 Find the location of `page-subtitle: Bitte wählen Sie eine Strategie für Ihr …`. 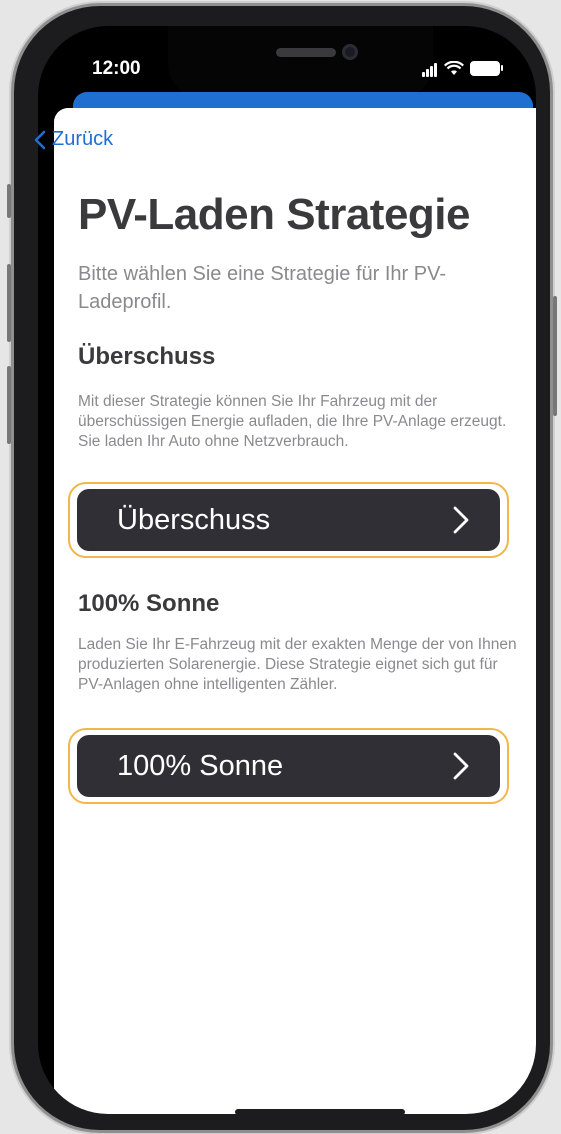

page-subtitle: Bitte wählen Sie eine Strategie für Ihr … is located at coordinates (262, 288).